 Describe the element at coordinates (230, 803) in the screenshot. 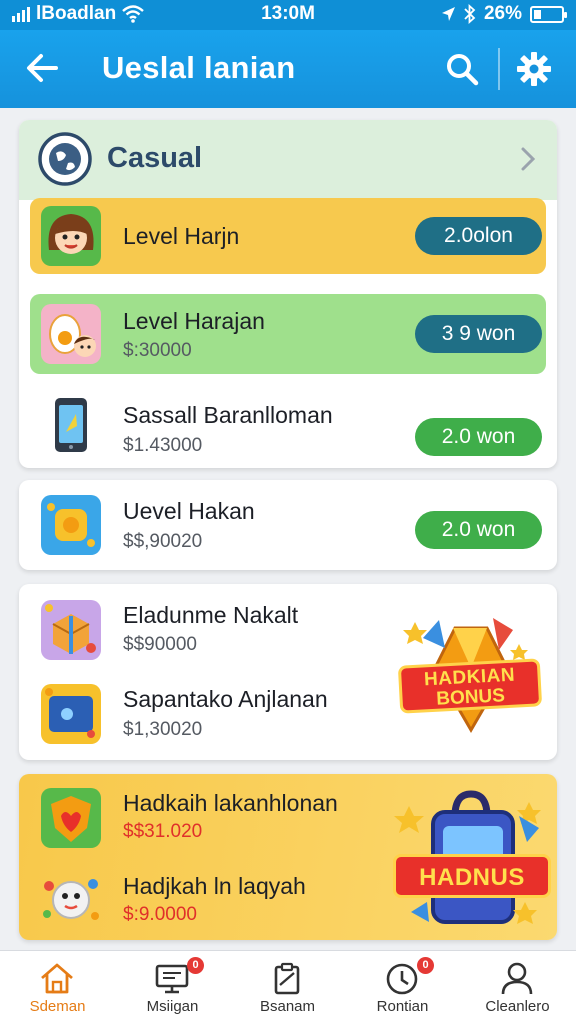

I see `item-name: Hadkaih lakanhlonan` at that location.